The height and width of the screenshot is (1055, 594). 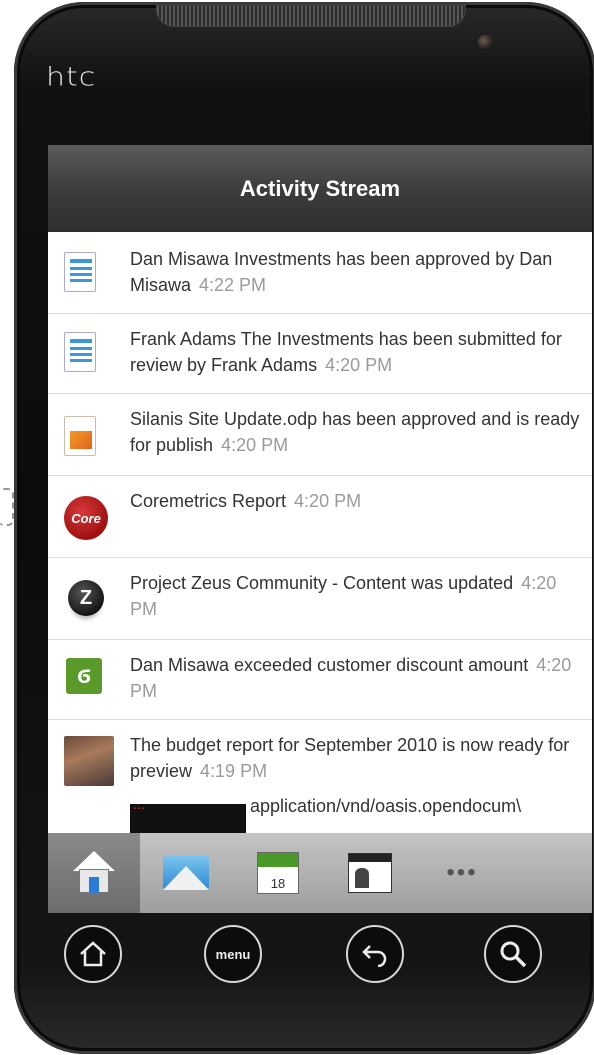 I want to click on discount-icon: ϭ, so click(x=84, y=676).